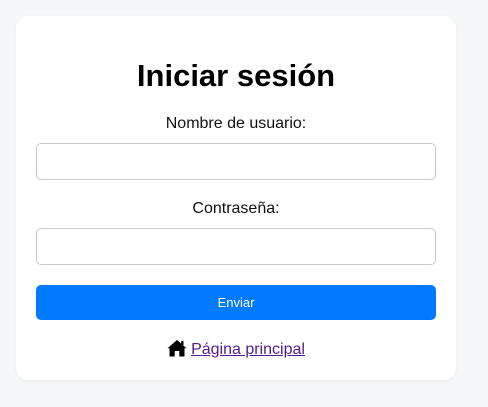  What do you see at coordinates (236, 161) in the screenshot?
I see `username-field` at bounding box center [236, 161].